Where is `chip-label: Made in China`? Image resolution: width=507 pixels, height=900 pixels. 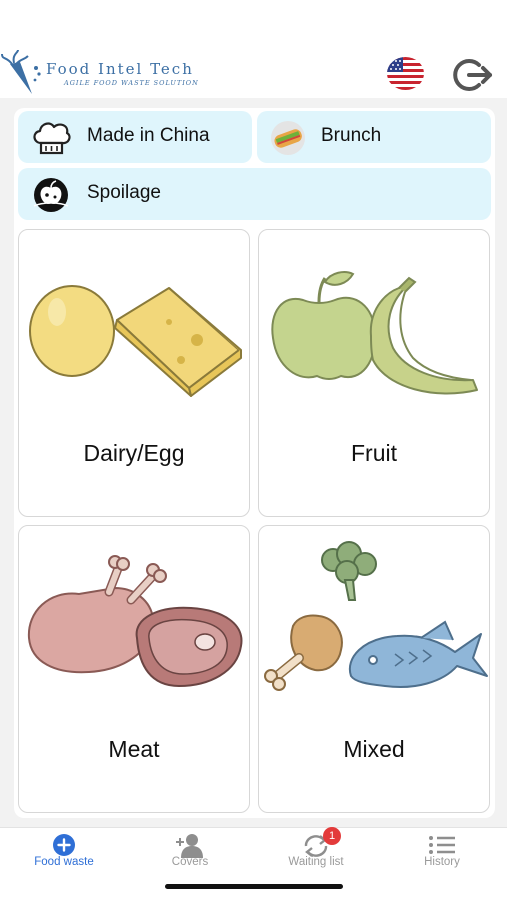
chip-label: Made in China is located at coordinates (148, 135).